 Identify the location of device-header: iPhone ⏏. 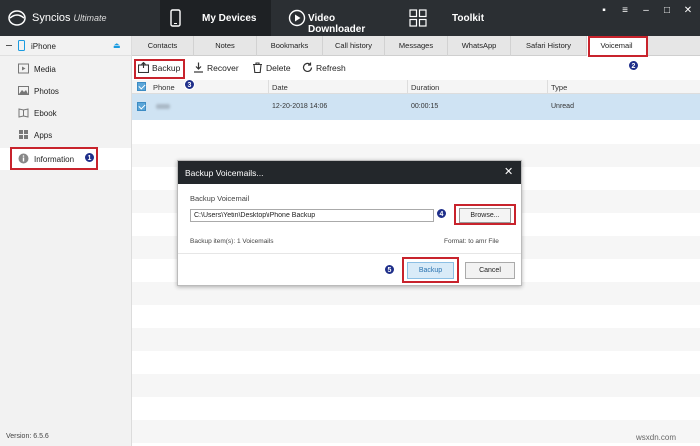
(65, 46).